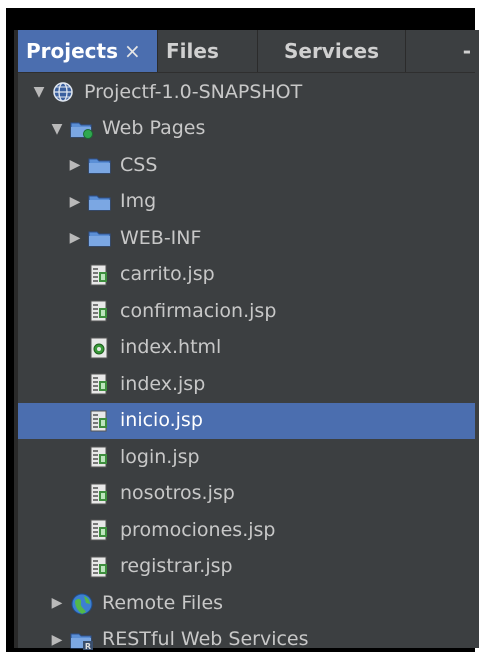  Describe the element at coordinates (177, 493) in the screenshot. I see `file-label: nosotros.jsp` at that location.